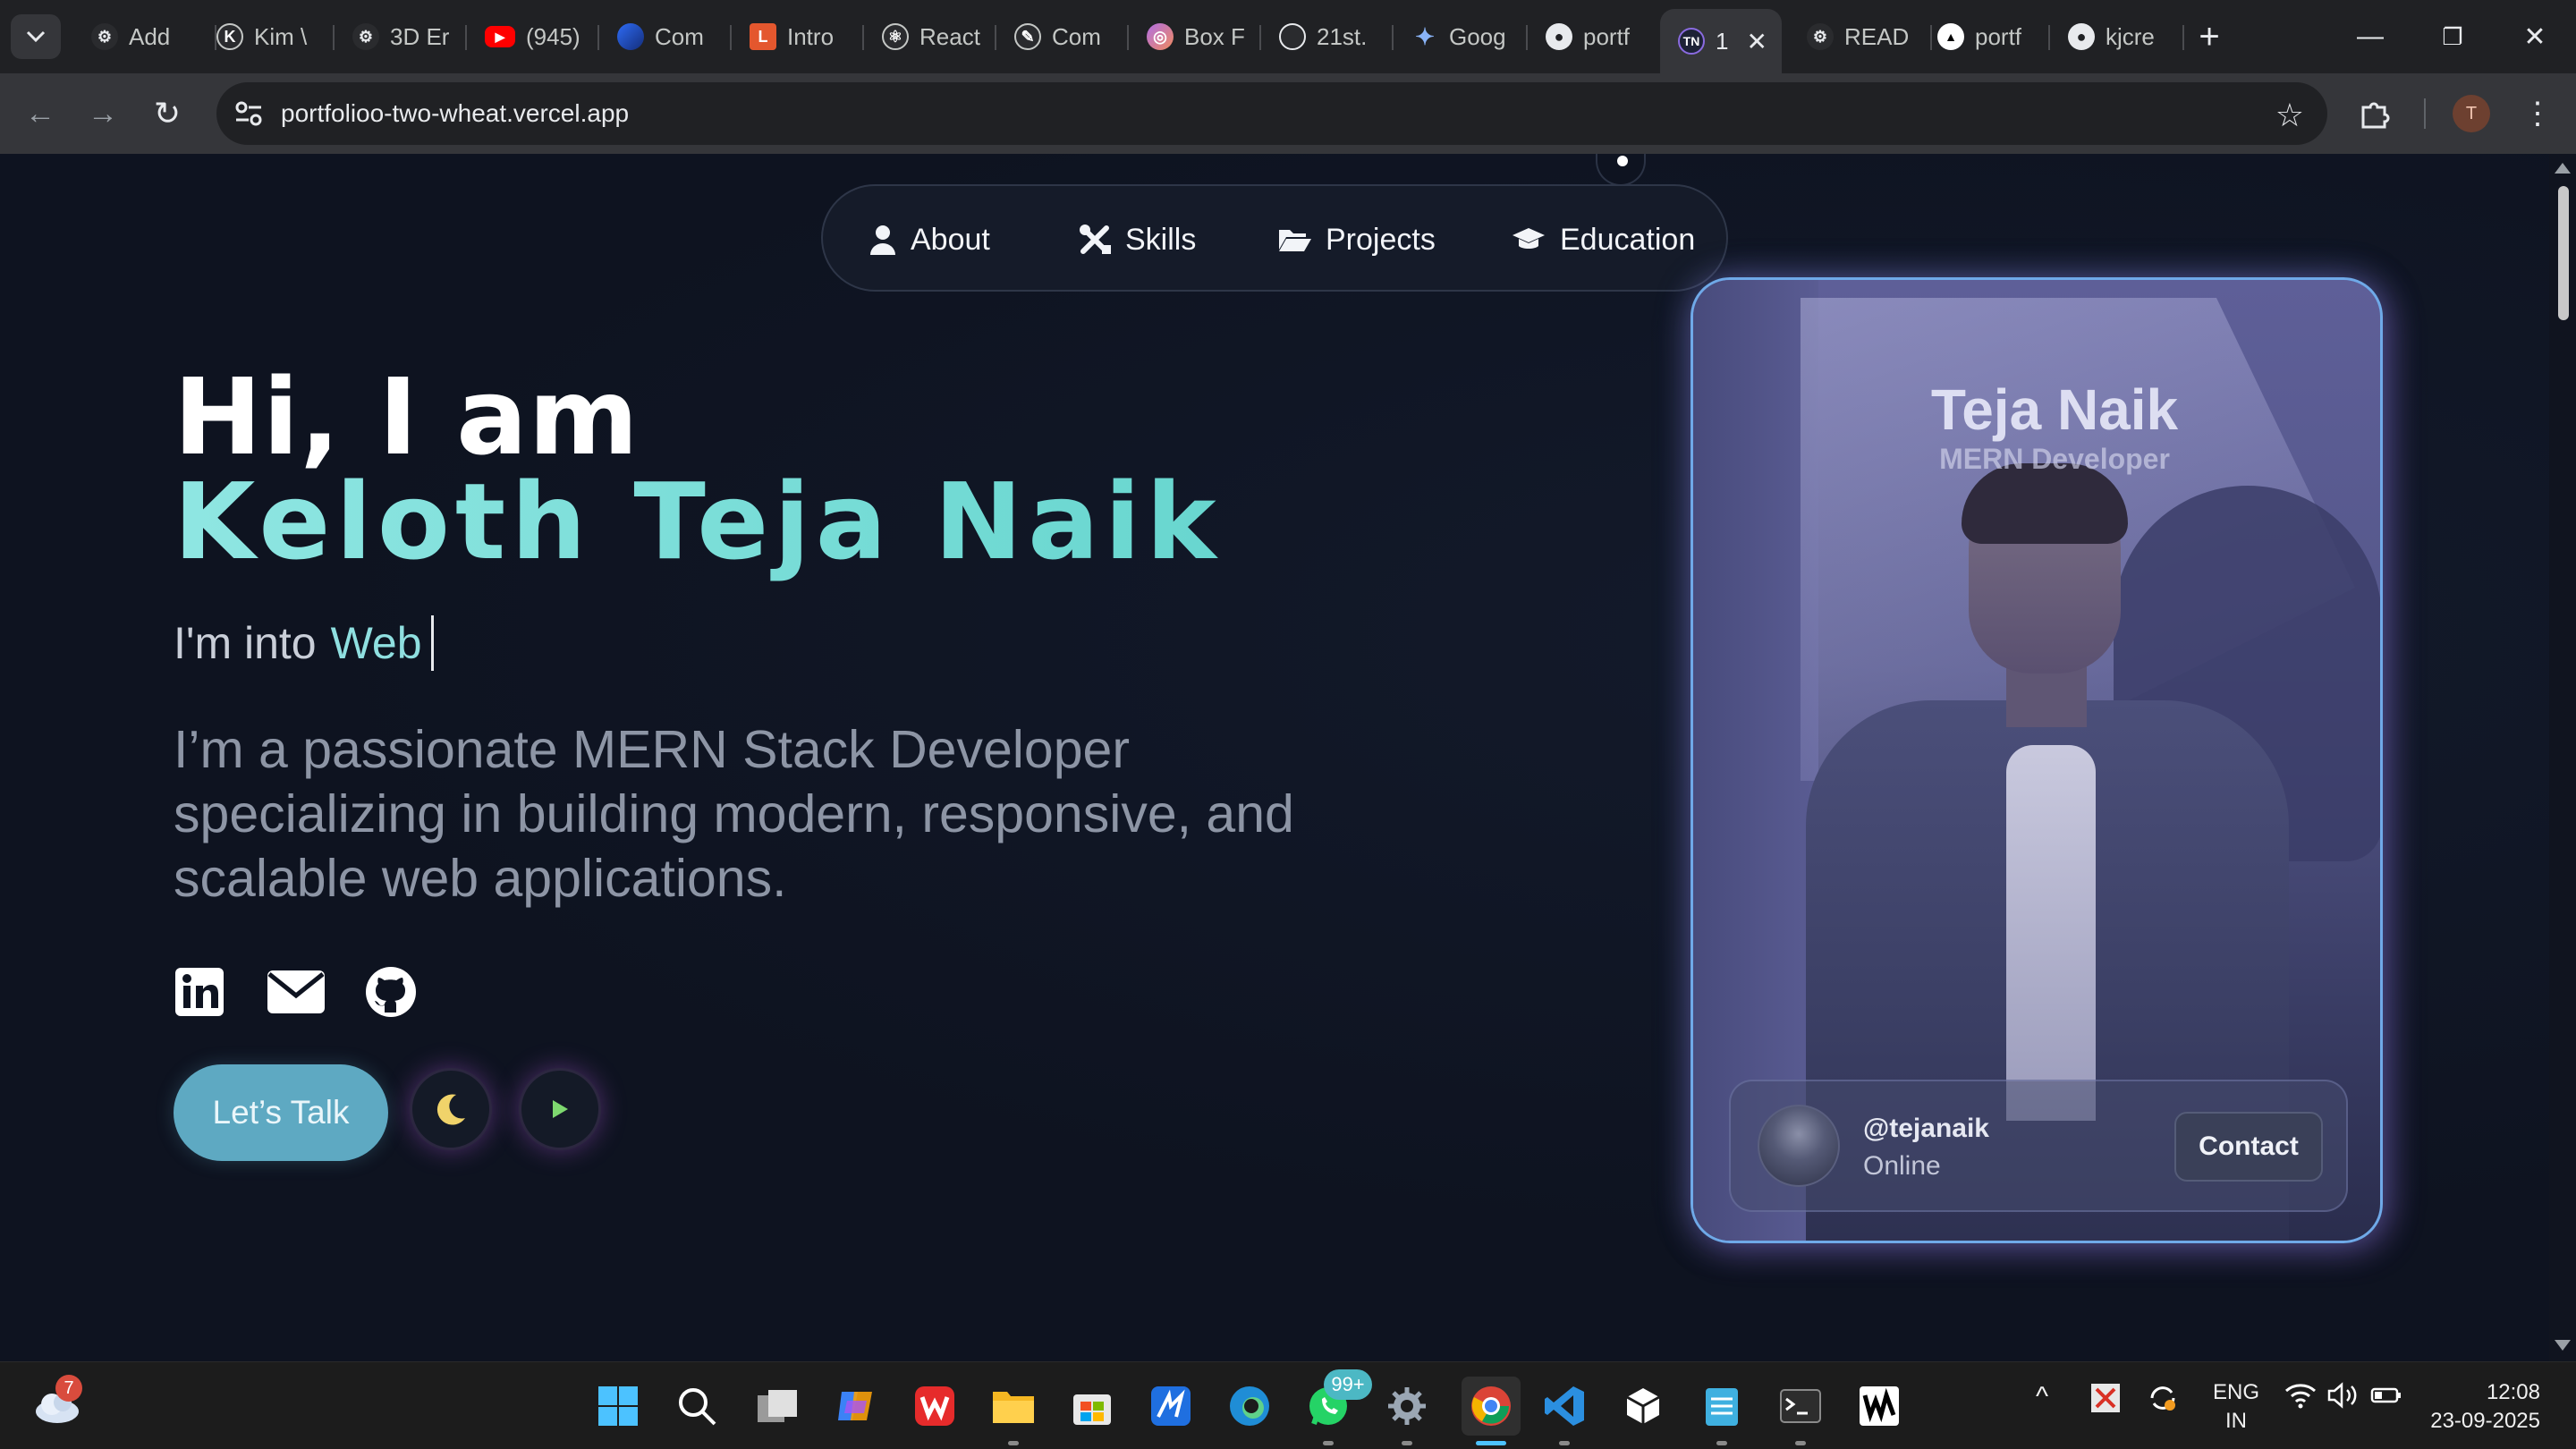 The height and width of the screenshot is (1449, 2576). Describe the element at coordinates (167, 113) in the screenshot. I see `reload-button: ↻` at that location.